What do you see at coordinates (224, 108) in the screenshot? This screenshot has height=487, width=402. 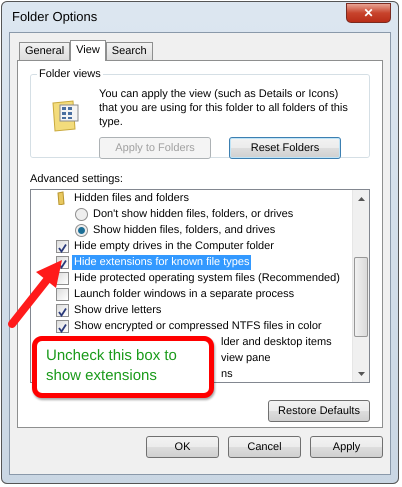 I see `description-text: You can apply the view (such as Details or Icons) that you are using for this folder to all folders of this type.` at bounding box center [224, 108].